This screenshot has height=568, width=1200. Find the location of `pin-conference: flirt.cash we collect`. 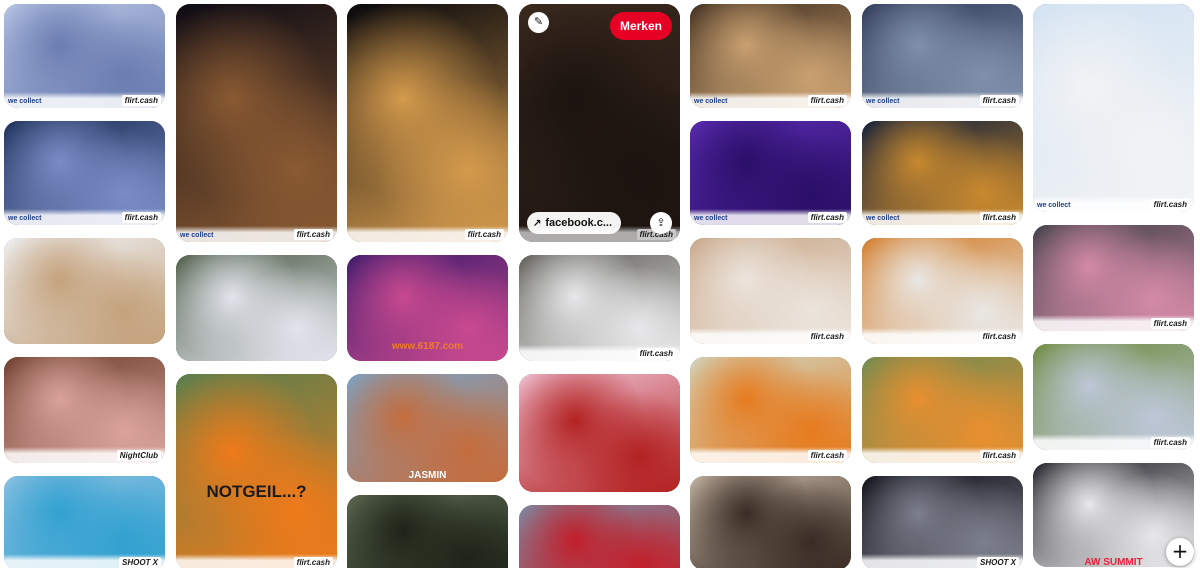

pin-conference: flirt.cash we collect is located at coordinates (942, 56).